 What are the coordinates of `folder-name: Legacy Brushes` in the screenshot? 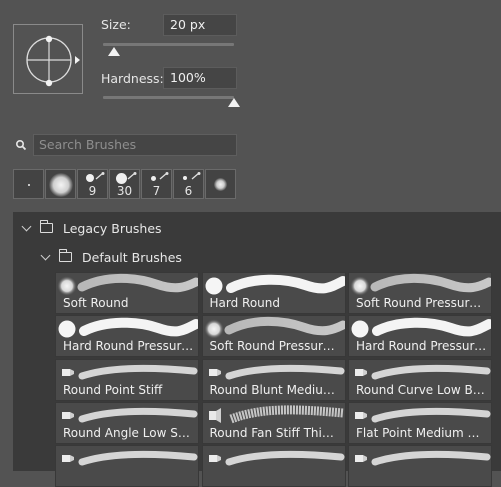 It's located at (112, 228).